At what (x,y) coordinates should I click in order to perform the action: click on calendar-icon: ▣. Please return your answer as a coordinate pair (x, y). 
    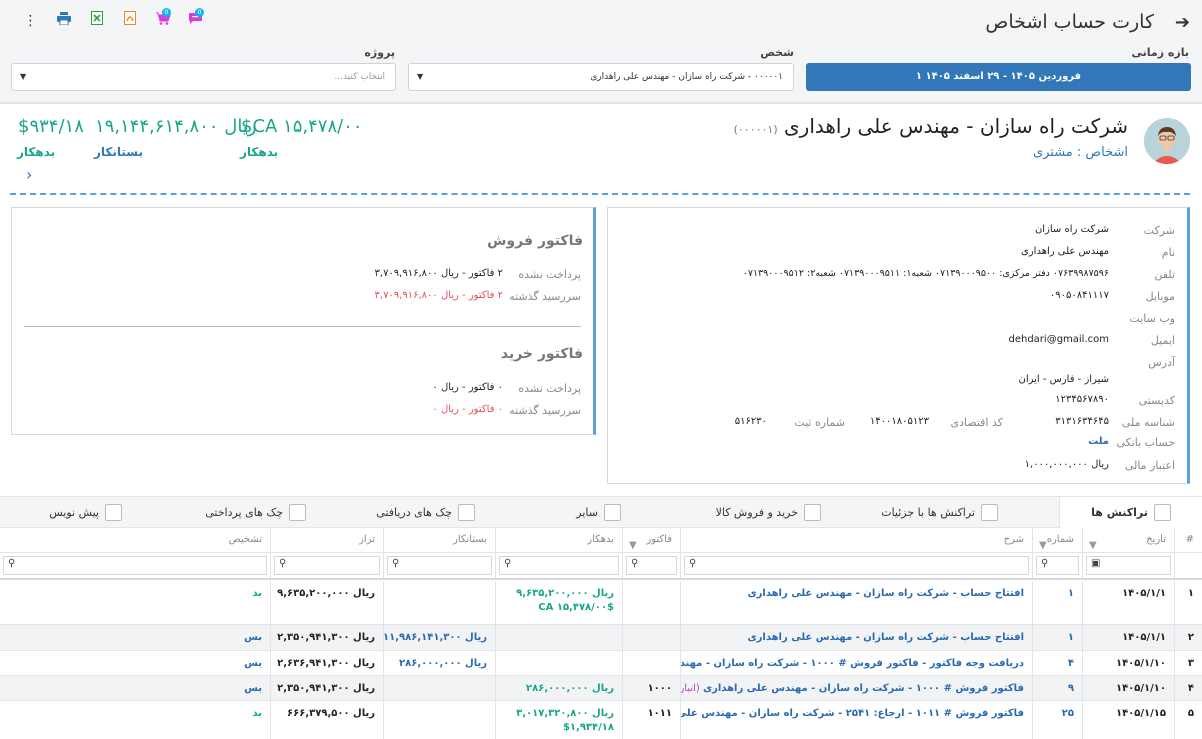
    Looking at the image, I should click on (1095, 563).